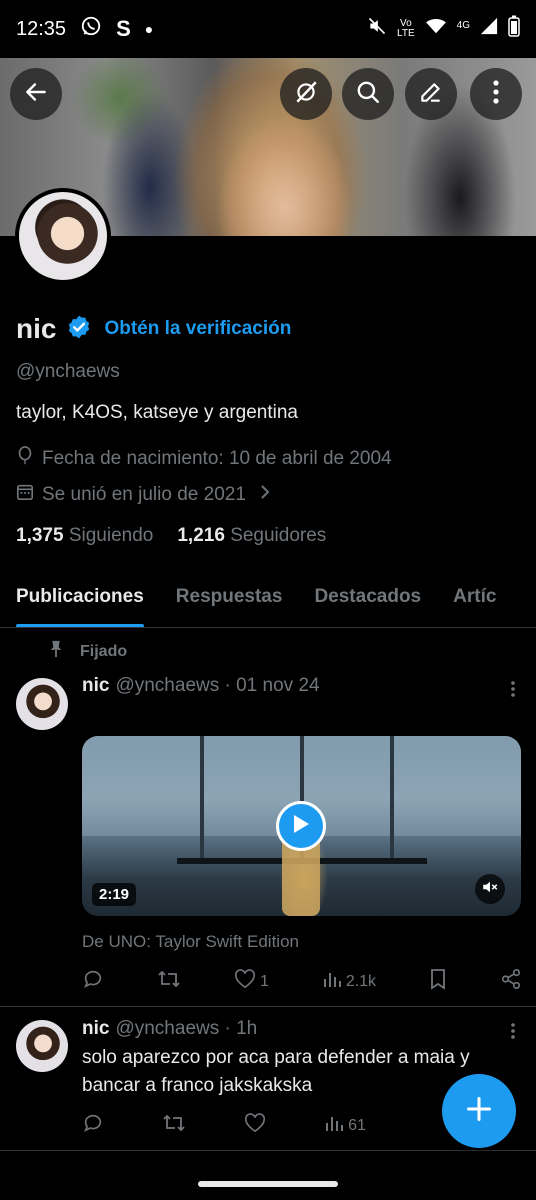 The image size is (536, 1200). Describe the element at coordinates (123, 28) in the screenshot. I see `s-app-icon: S` at that location.